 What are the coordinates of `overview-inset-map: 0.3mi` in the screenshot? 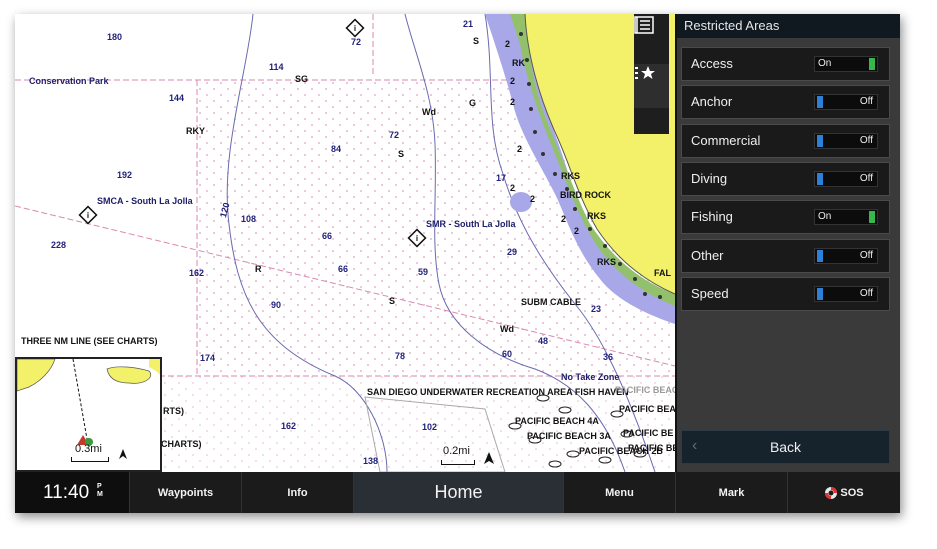 It's located at (88, 414).